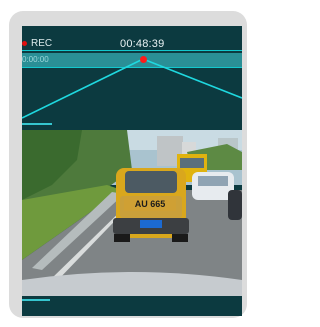 The image size is (320, 327). What do you see at coordinates (150, 204) in the screenshot?
I see `taxi-rear-plate: AU 665` at bounding box center [150, 204].